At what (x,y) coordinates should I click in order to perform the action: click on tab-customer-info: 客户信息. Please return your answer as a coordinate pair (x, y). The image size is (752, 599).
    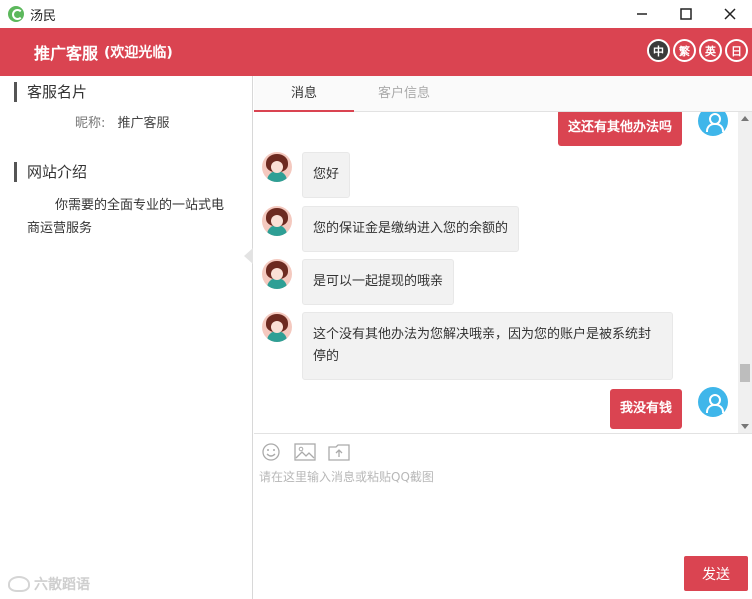
    Looking at the image, I should click on (404, 94).